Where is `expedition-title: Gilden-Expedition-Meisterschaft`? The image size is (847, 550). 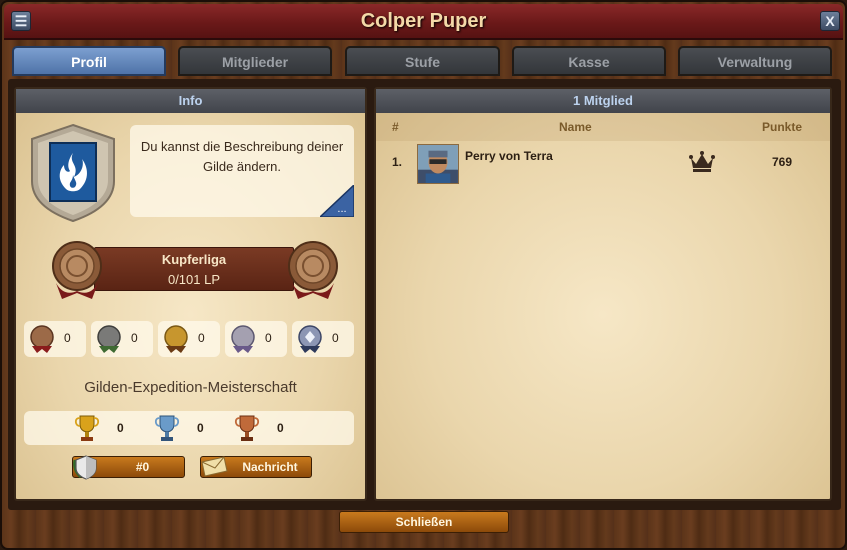
expedition-title: Gilden-Expedition-Meisterschaft is located at coordinates (190, 387).